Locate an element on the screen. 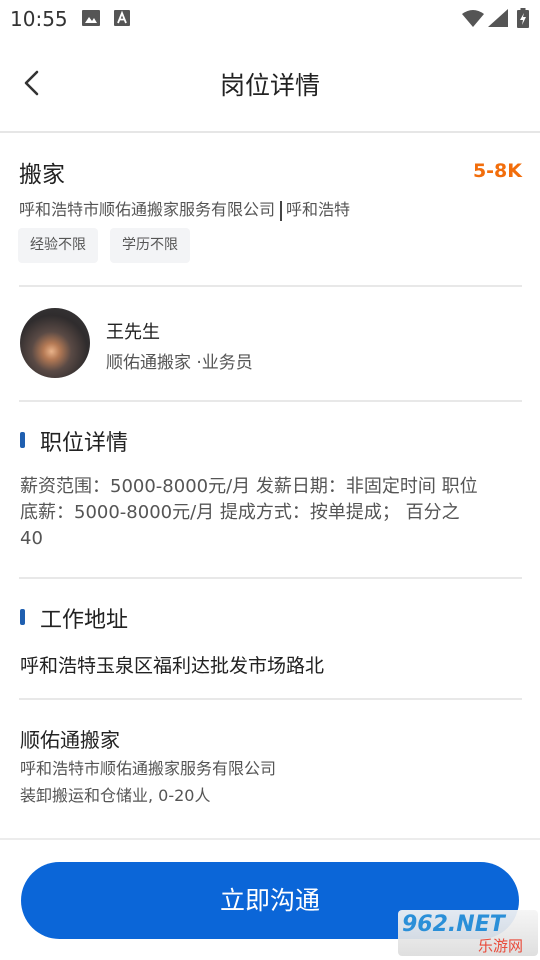  company-name: 呼和浩特市顺佑通搬家服务有限公司 is located at coordinates (147, 209).